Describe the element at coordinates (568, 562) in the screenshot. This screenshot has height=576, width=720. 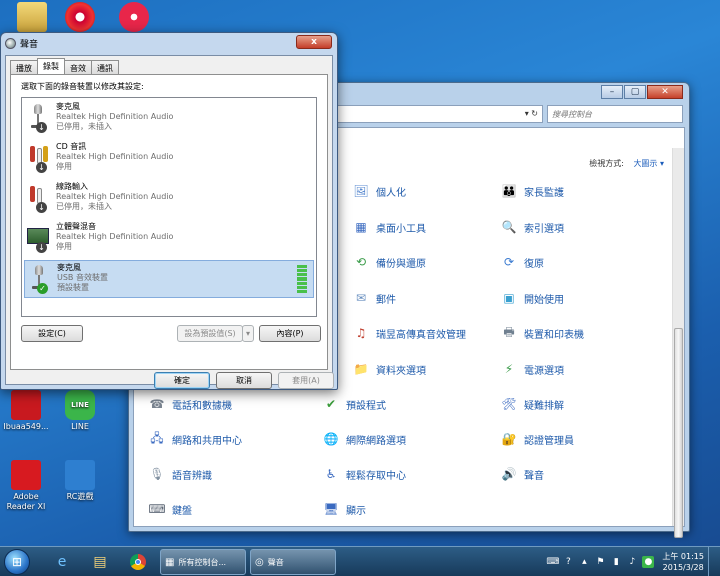
I see `help-icon: ?` at that location.